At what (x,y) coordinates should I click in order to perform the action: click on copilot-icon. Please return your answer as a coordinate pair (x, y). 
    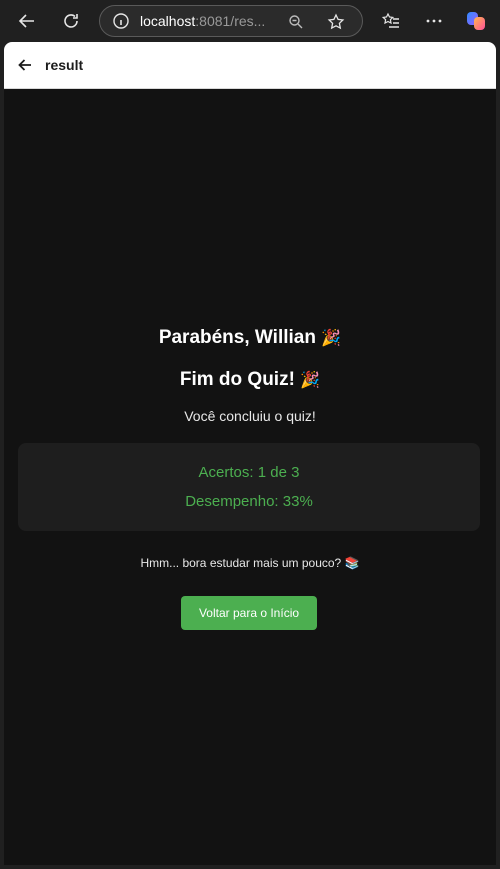
    Looking at the image, I should click on (476, 21).